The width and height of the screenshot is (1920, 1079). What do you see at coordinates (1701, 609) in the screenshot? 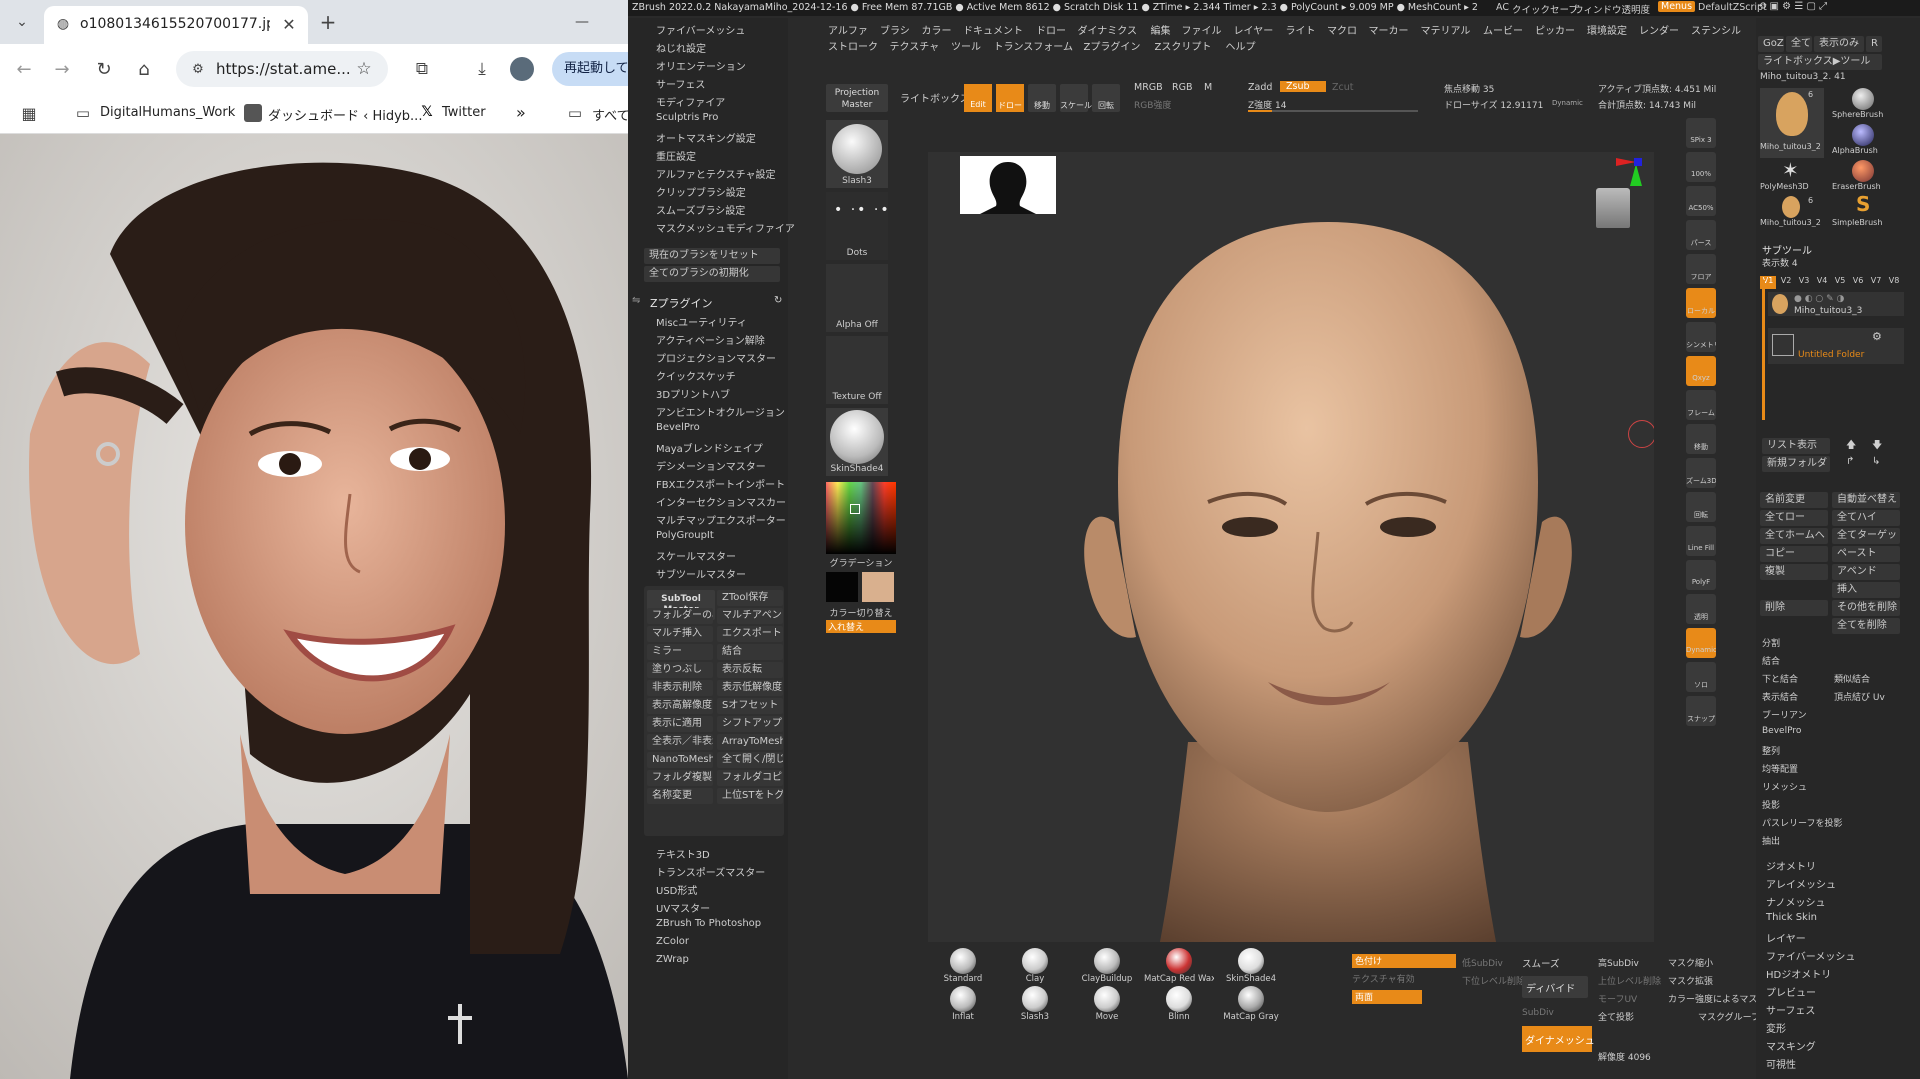
I see `view-tool-button: 透明` at bounding box center [1701, 609].